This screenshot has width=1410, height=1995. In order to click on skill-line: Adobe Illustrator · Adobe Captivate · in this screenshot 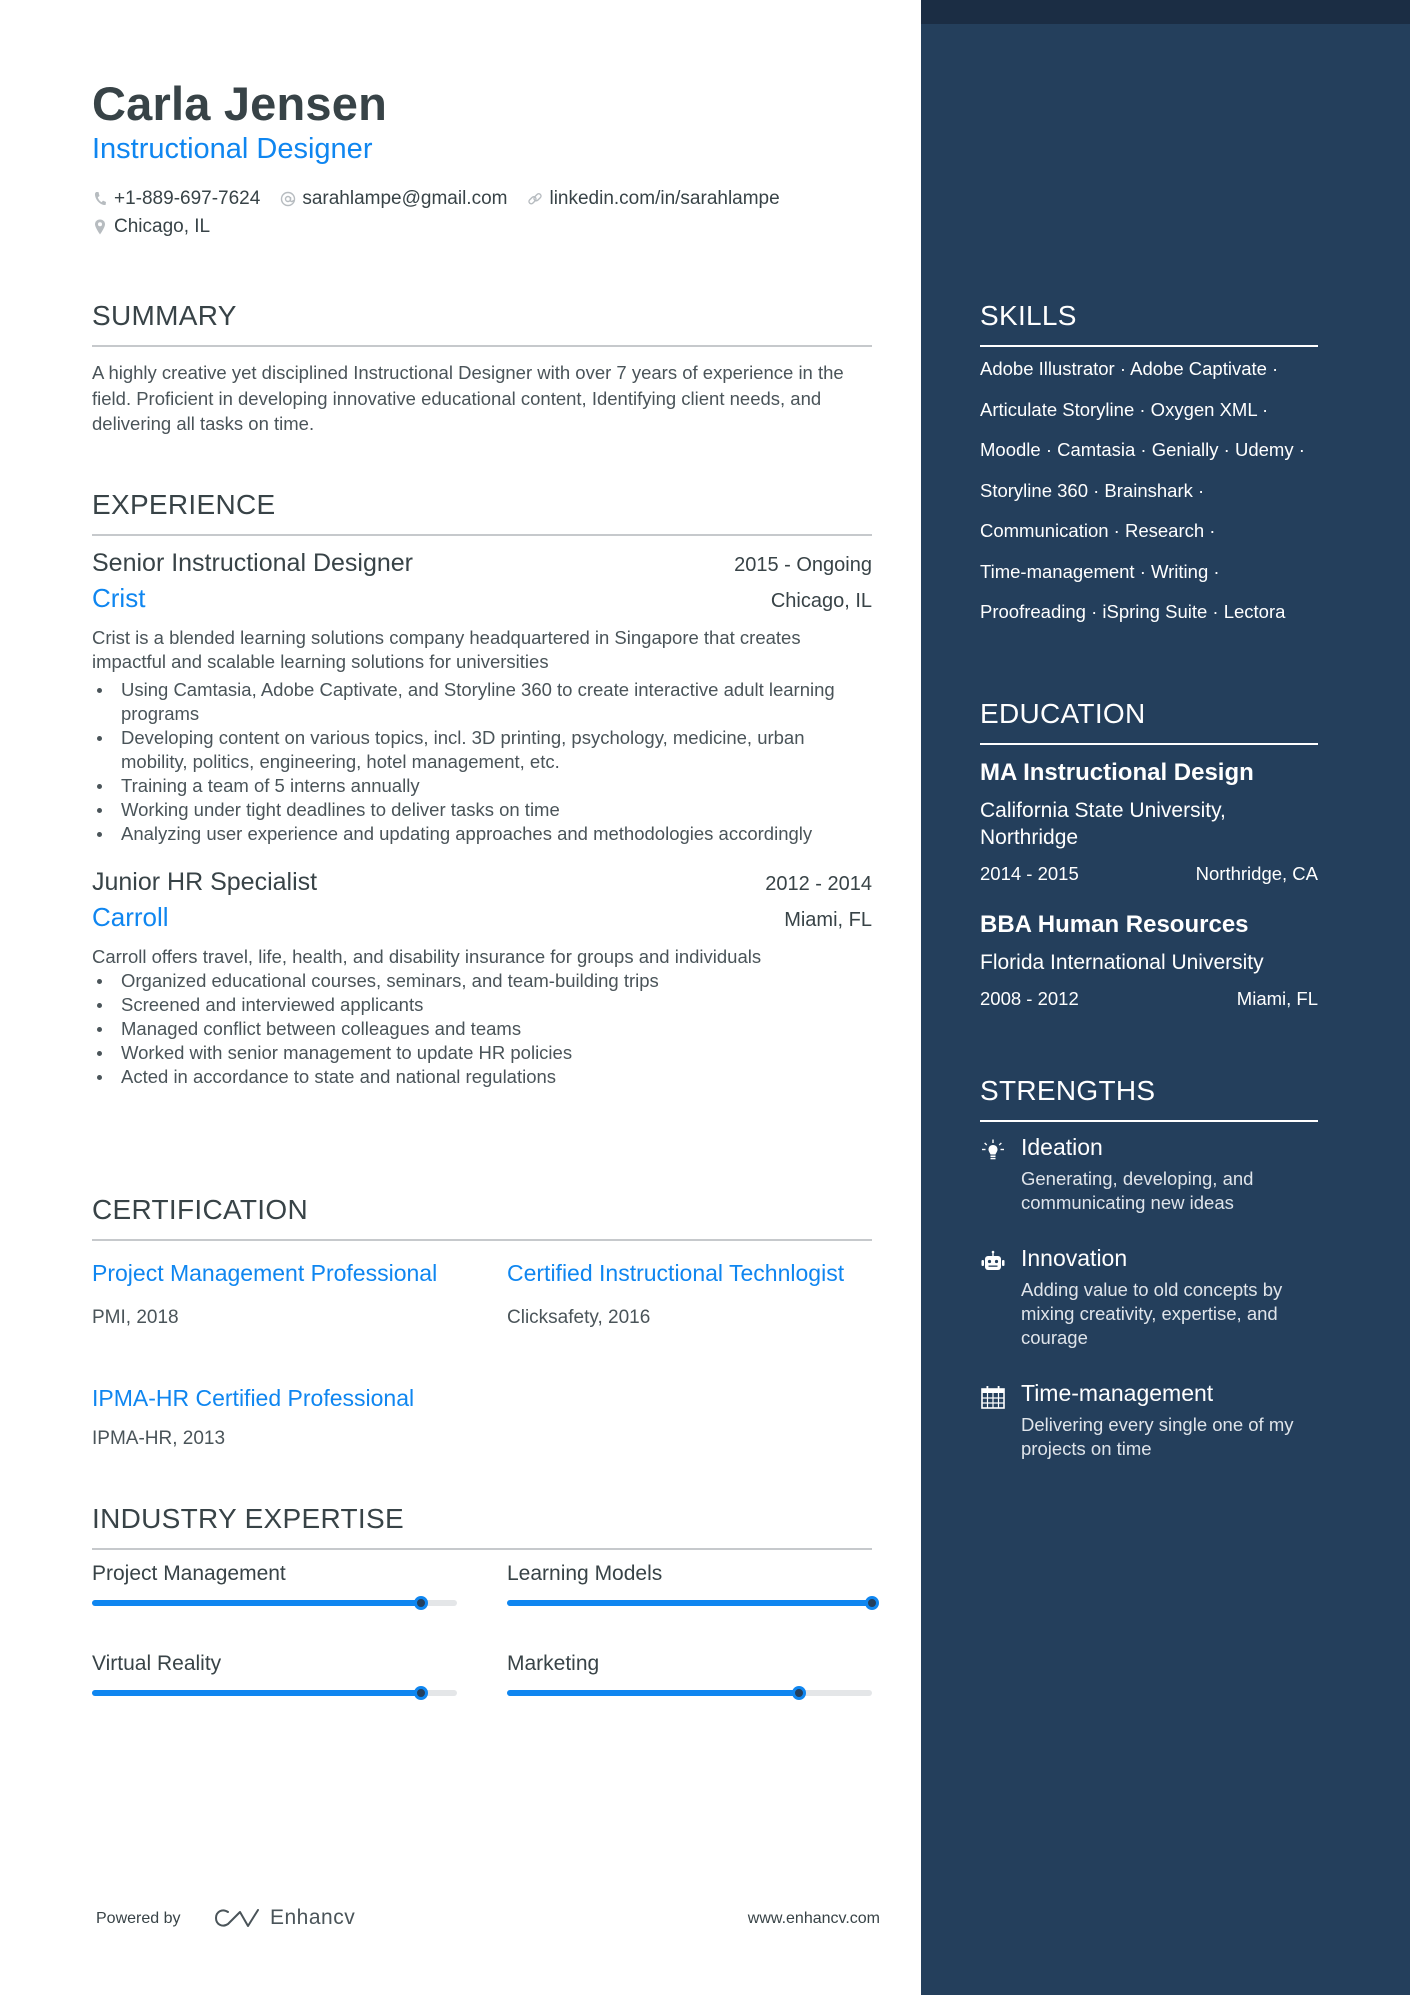, I will do `click(1129, 368)`.